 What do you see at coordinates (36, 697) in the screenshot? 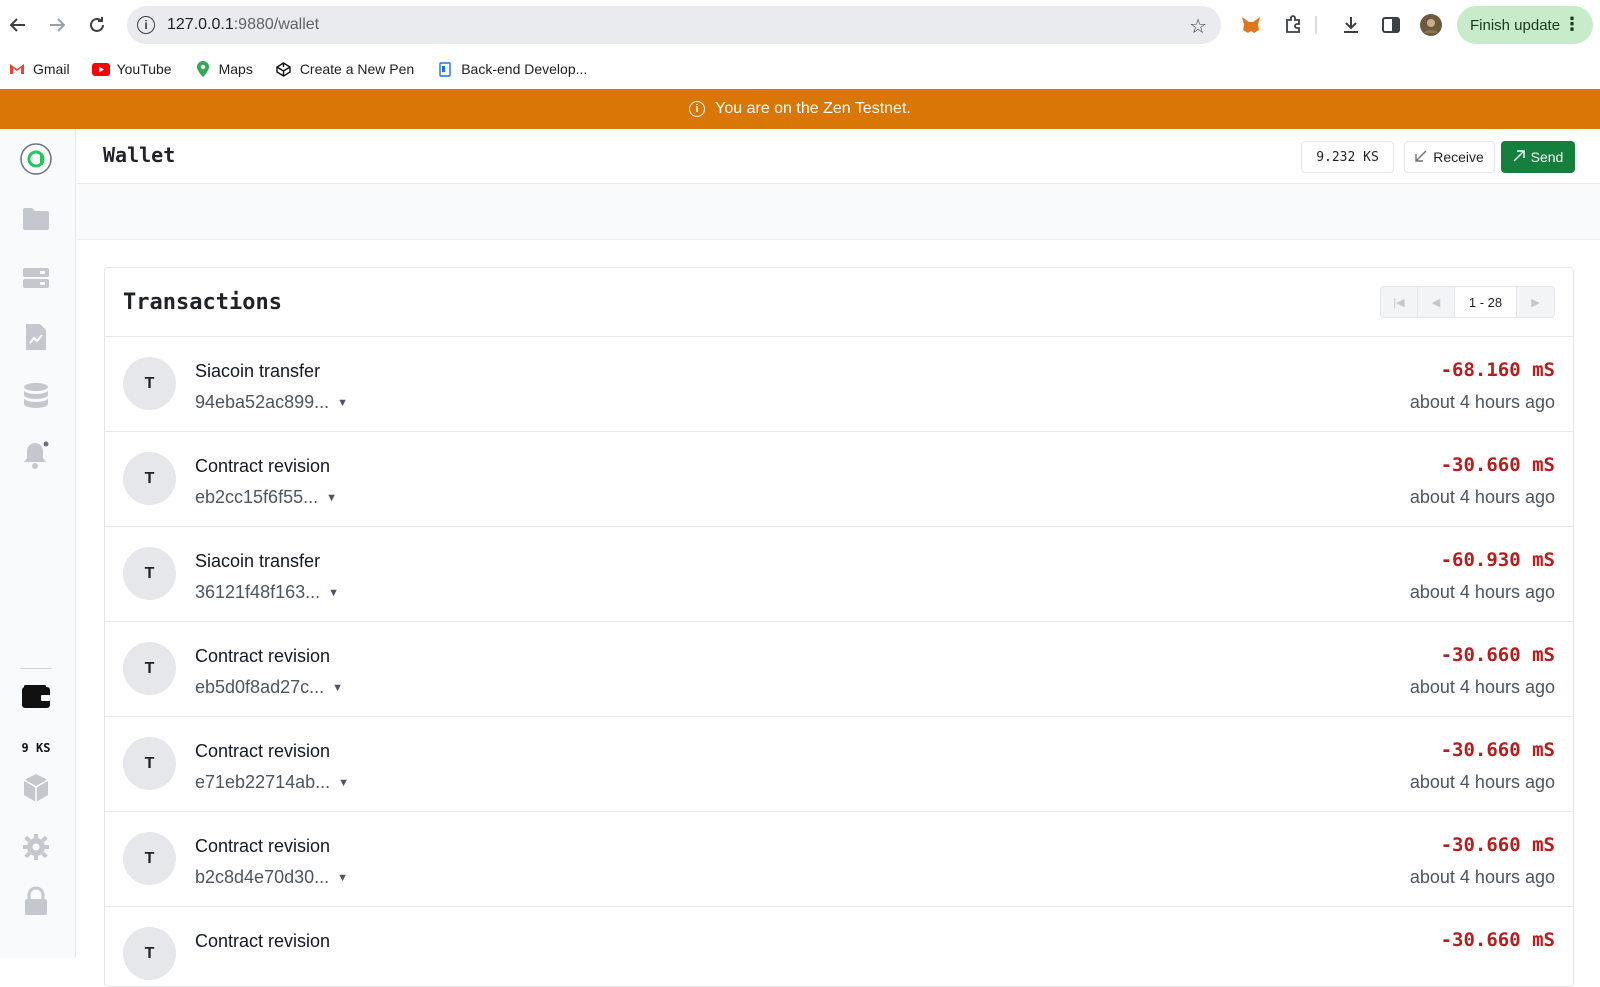
I see `wallet-icon` at bounding box center [36, 697].